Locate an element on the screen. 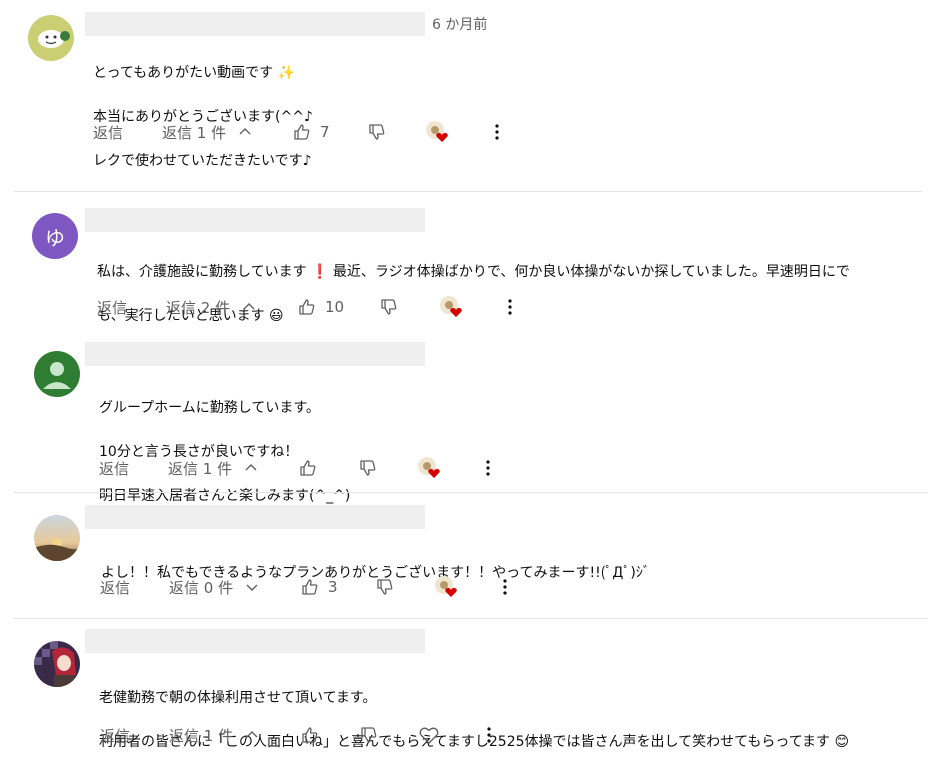  like-count: 10 is located at coordinates (335, 307).